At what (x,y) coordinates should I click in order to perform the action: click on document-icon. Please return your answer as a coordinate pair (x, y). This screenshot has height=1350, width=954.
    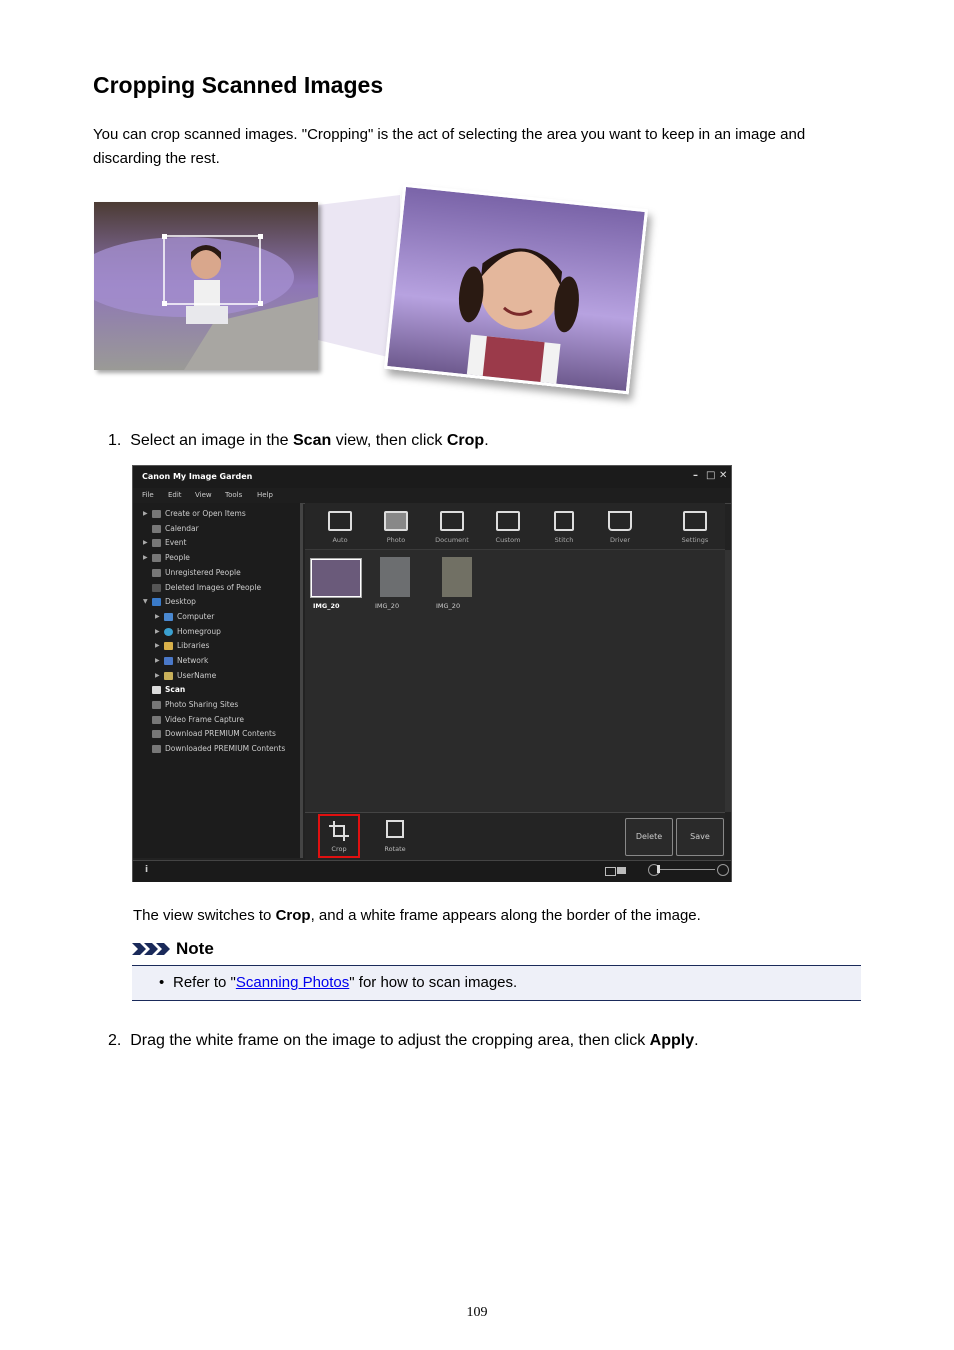
    Looking at the image, I should click on (452, 521).